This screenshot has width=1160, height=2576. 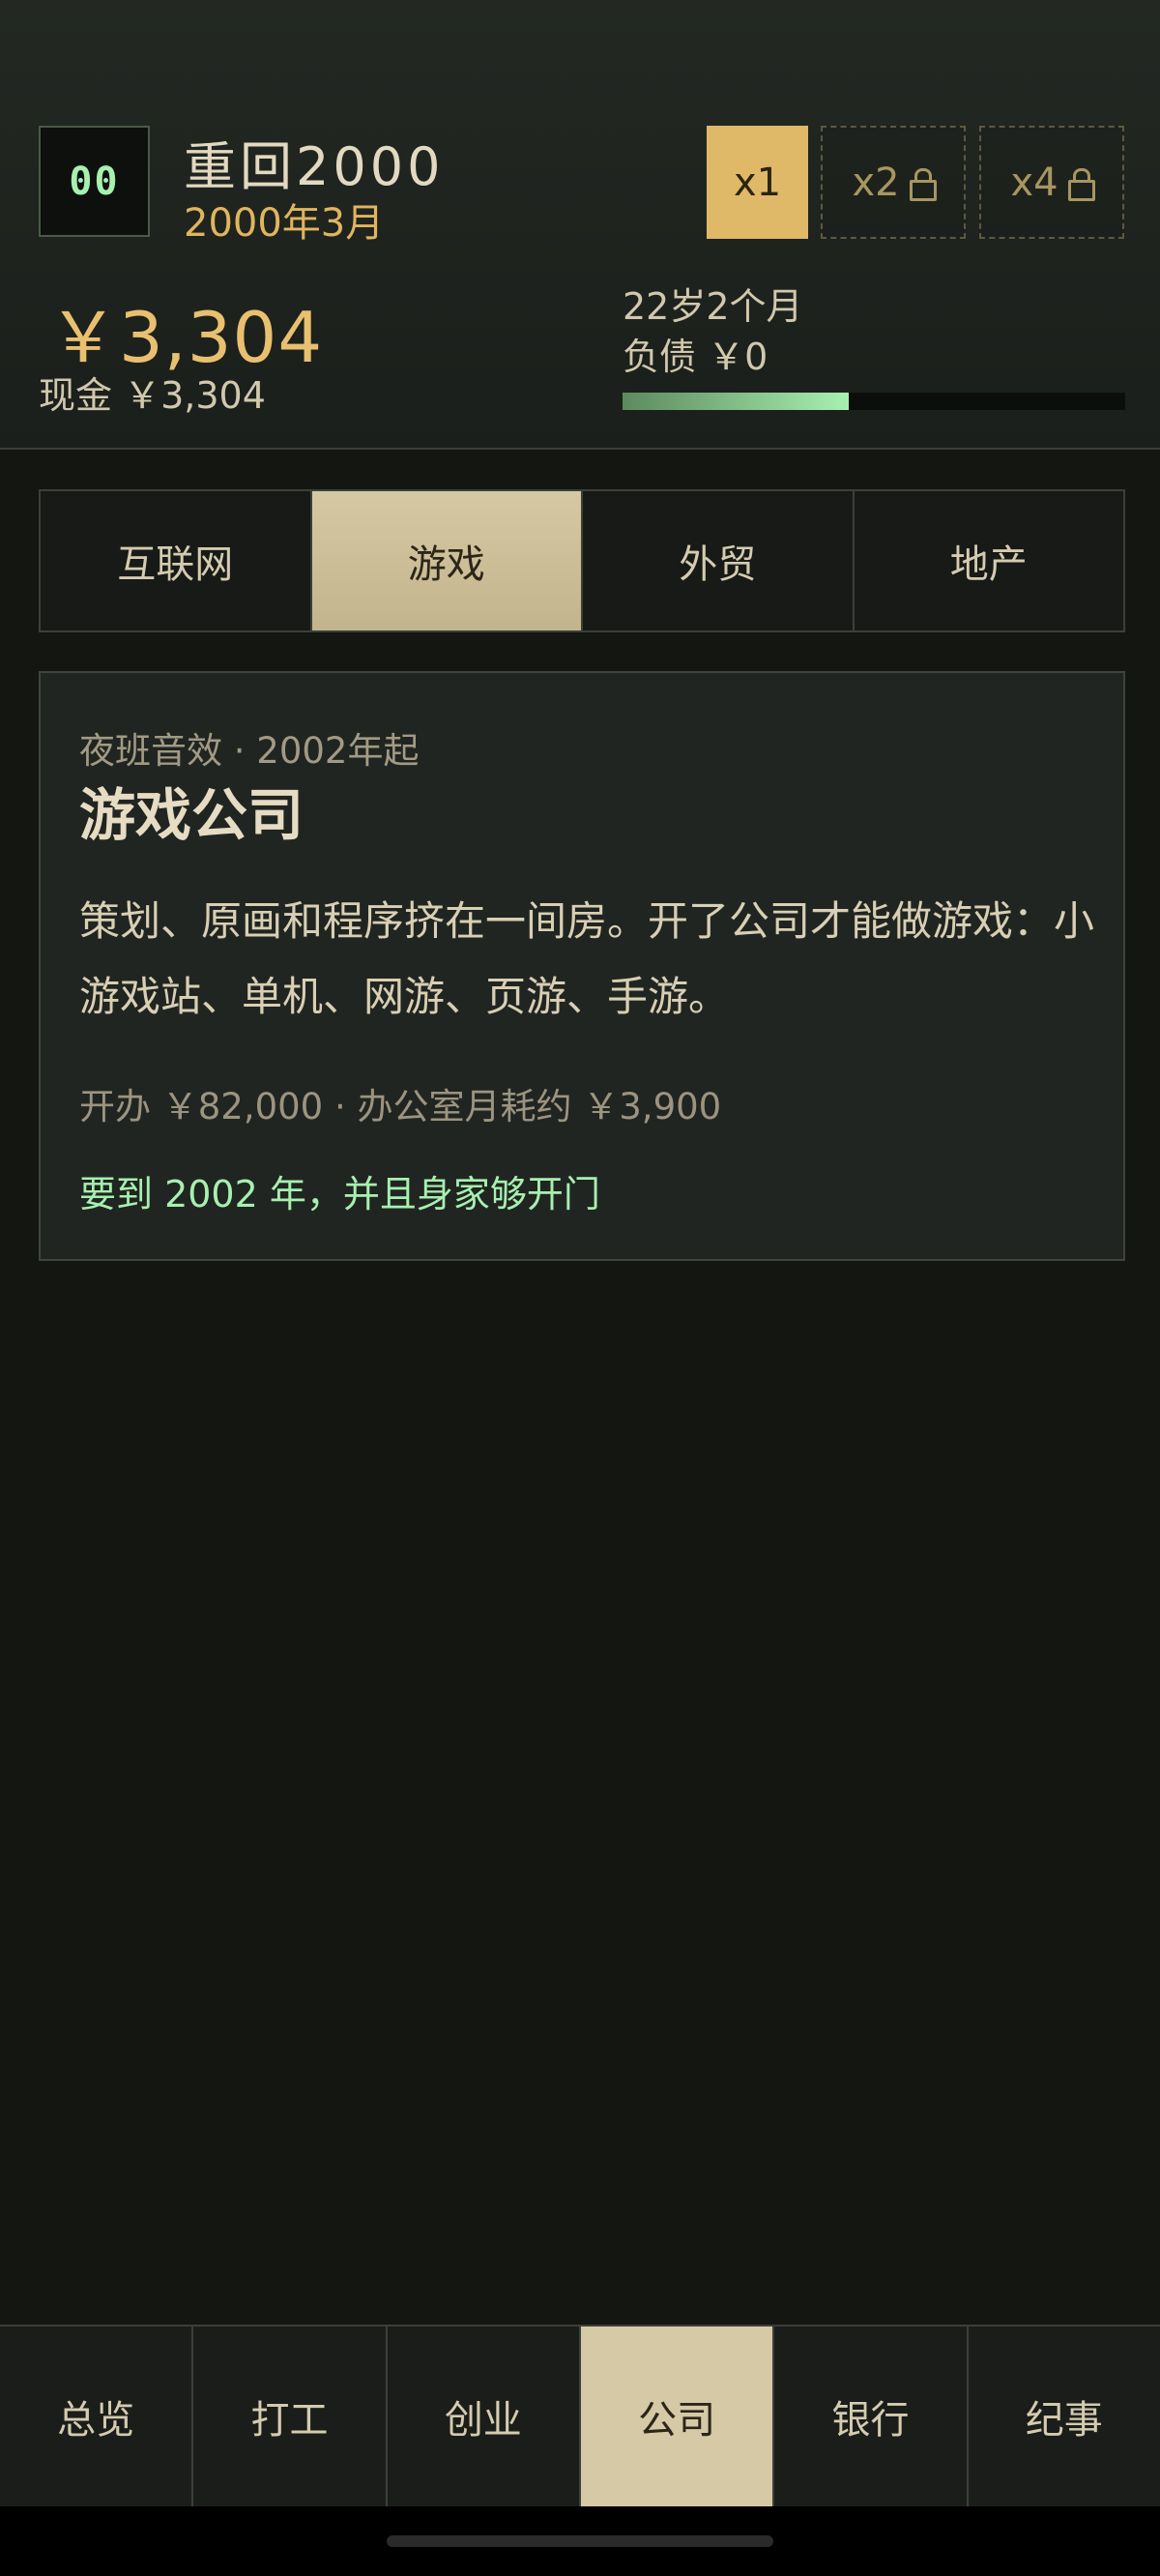 I want to click on speed-x4-label: x4, so click(x=1034, y=182).